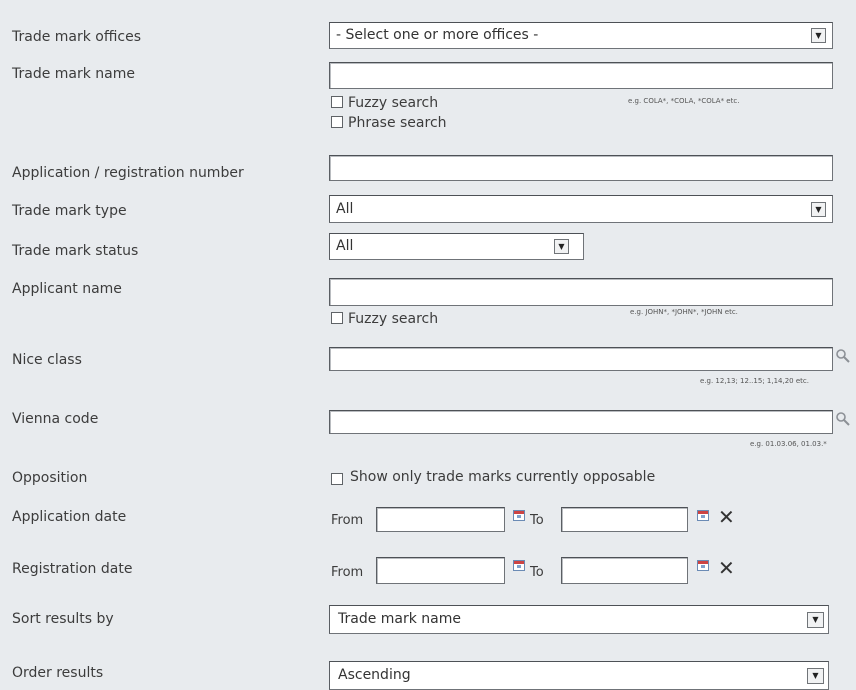  I want to click on name-fuzzy-label: Fuzzy search, so click(393, 103).